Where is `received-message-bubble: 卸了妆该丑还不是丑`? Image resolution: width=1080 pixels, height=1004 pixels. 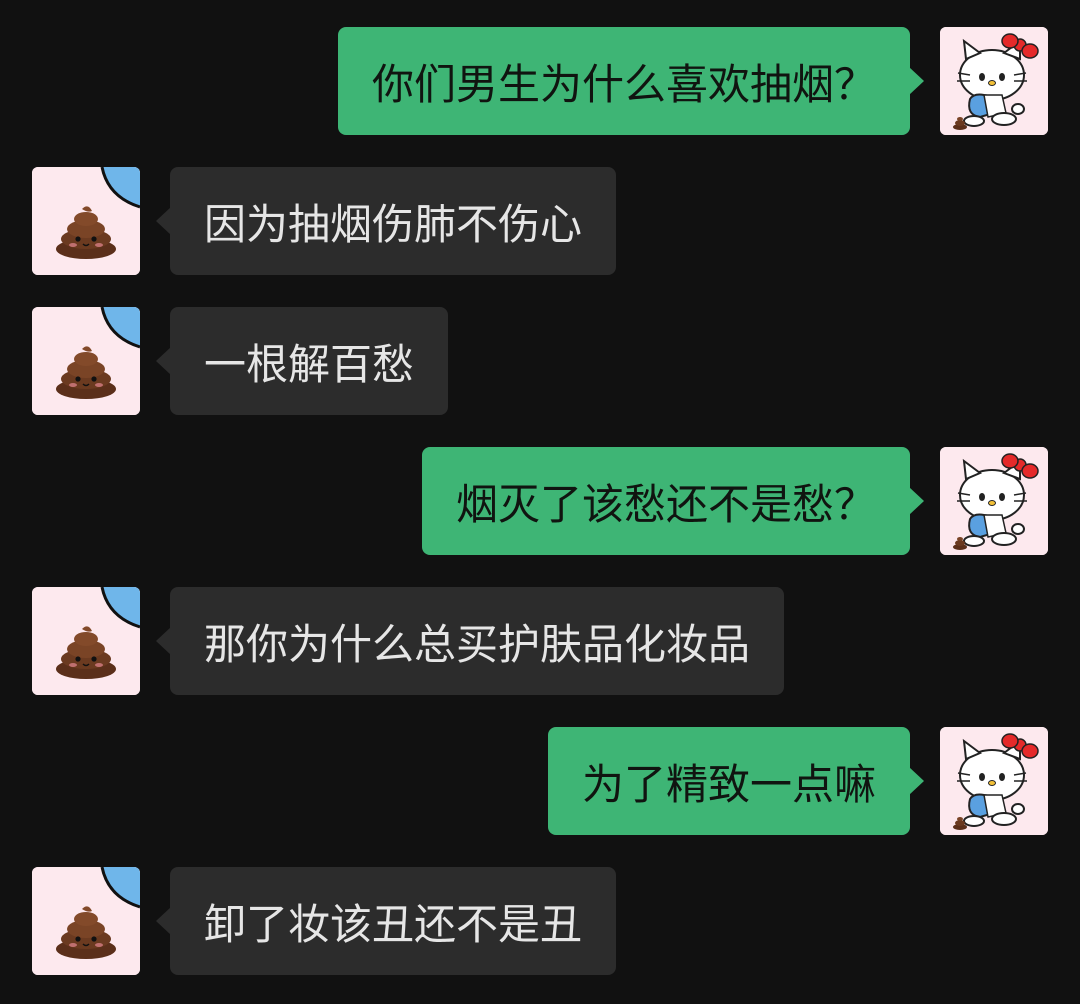 received-message-bubble: 卸了妆该丑还不是丑 is located at coordinates (386, 921).